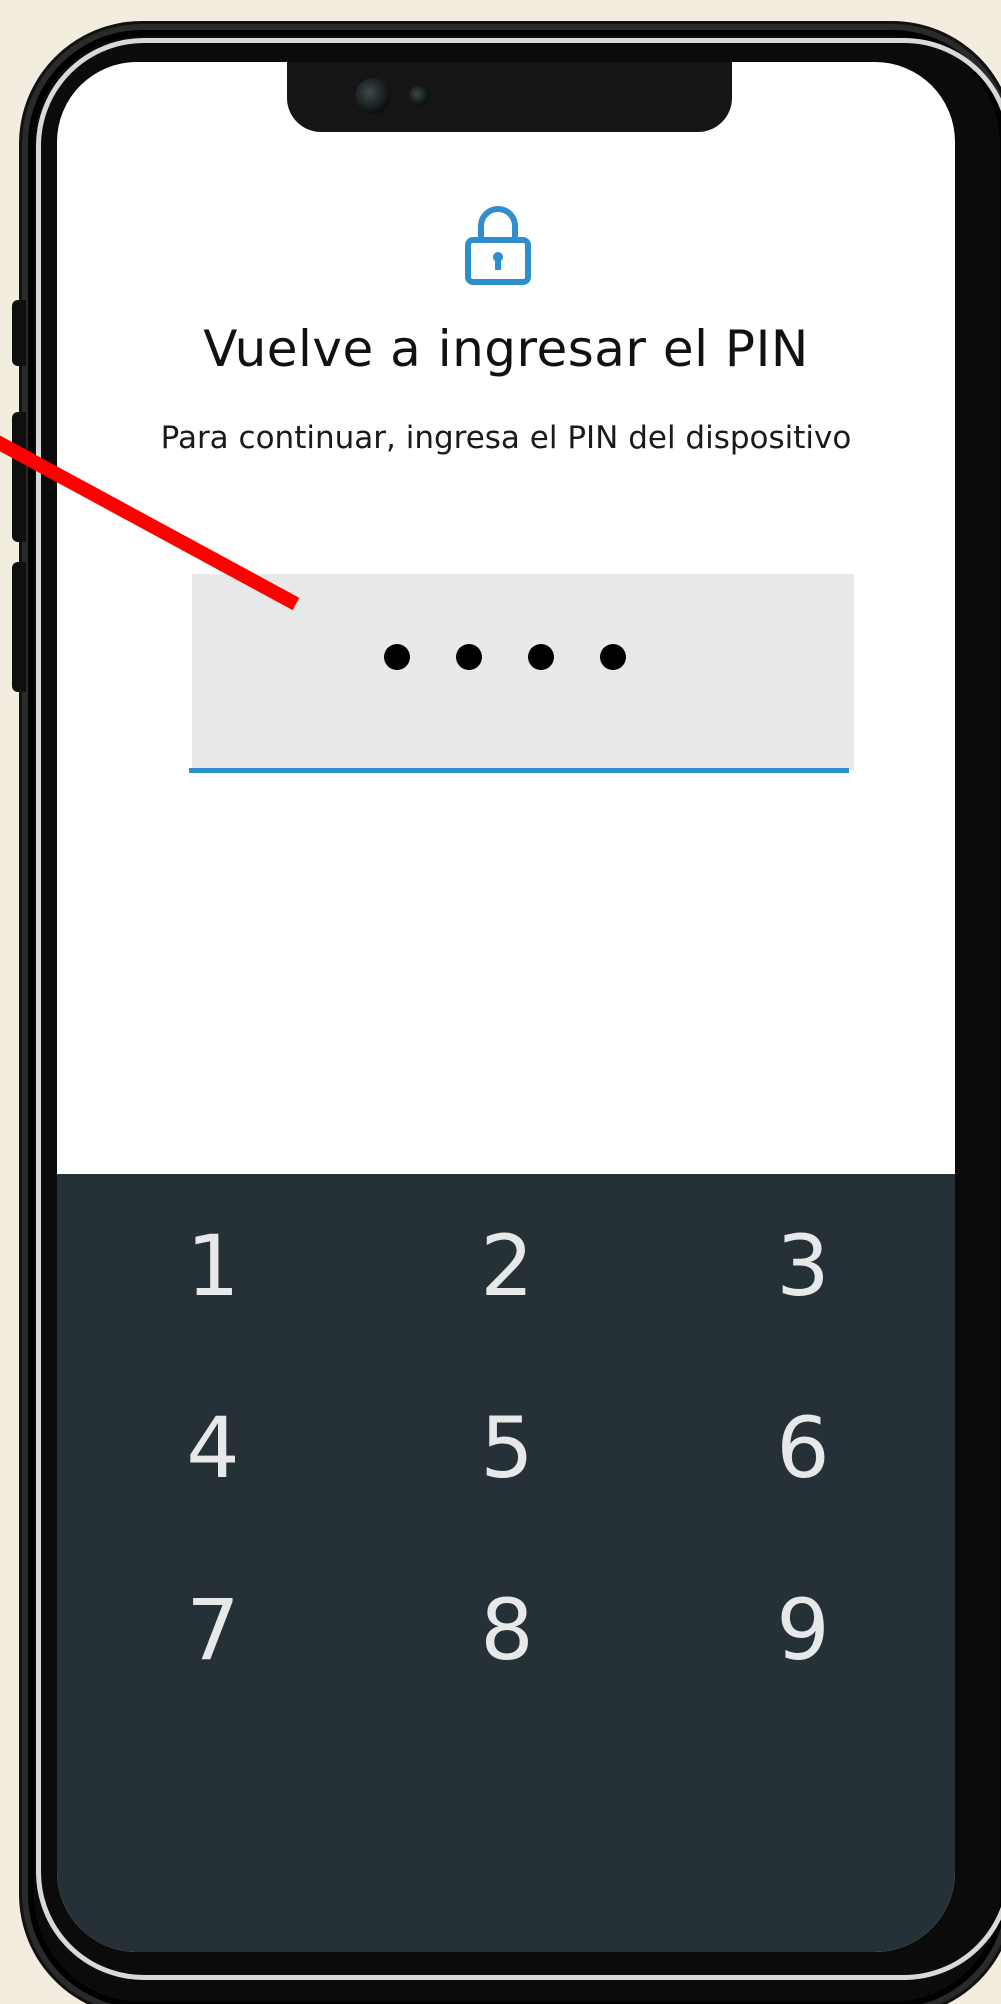 This screenshot has width=1001, height=2004. What do you see at coordinates (19, 627) in the screenshot?
I see `volume-down-button` at bounding box center [19, 627].